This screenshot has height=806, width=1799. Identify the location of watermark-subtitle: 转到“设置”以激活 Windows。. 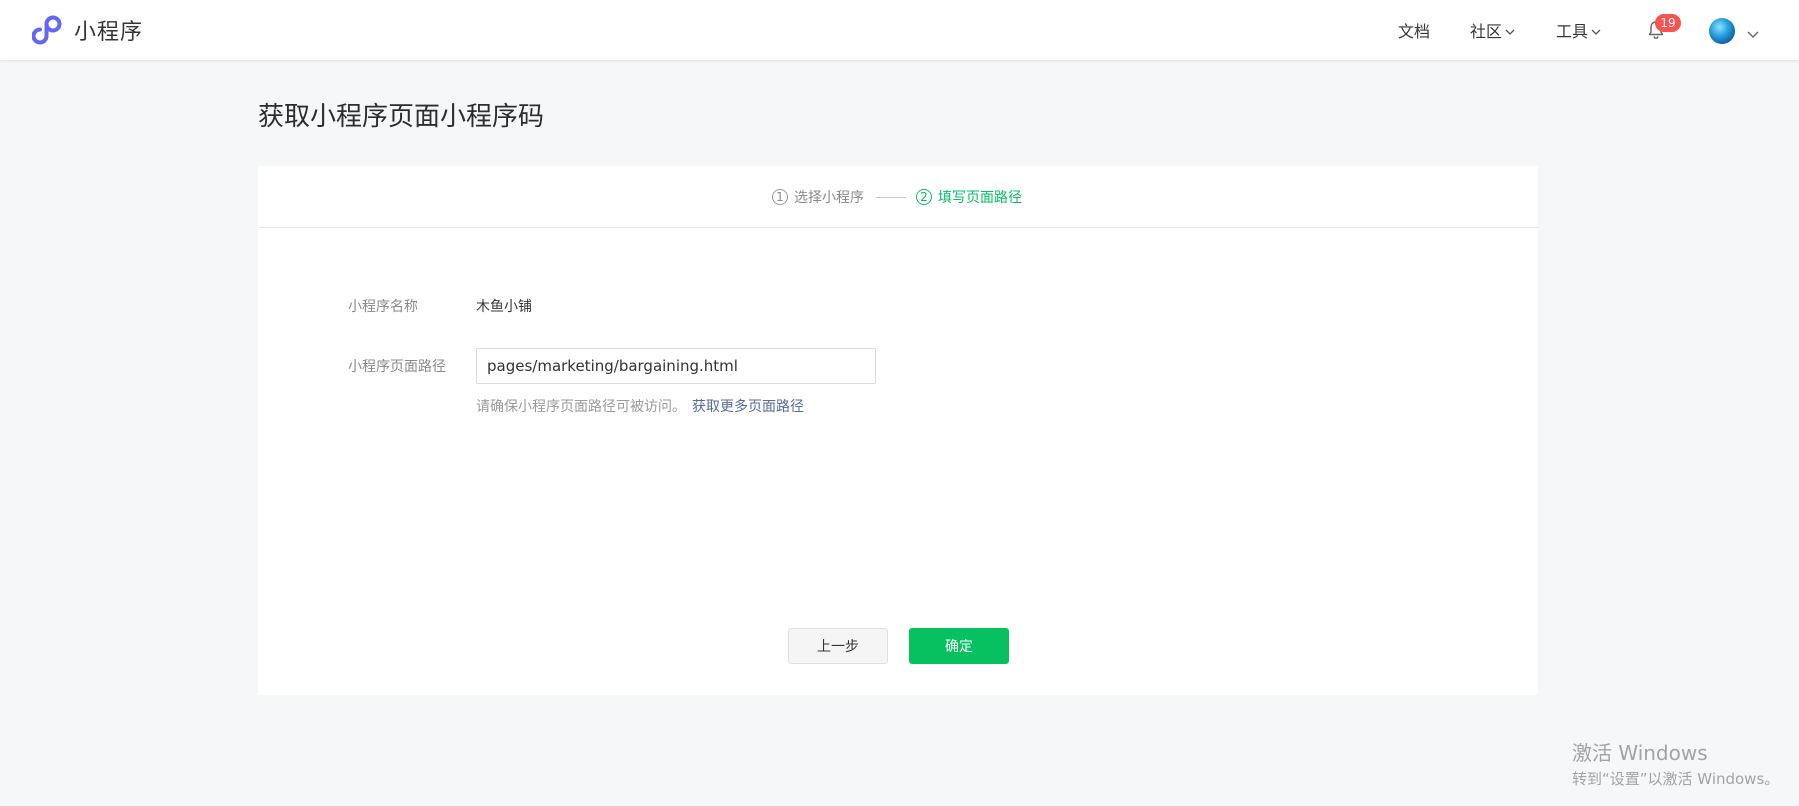
(1676, 779).